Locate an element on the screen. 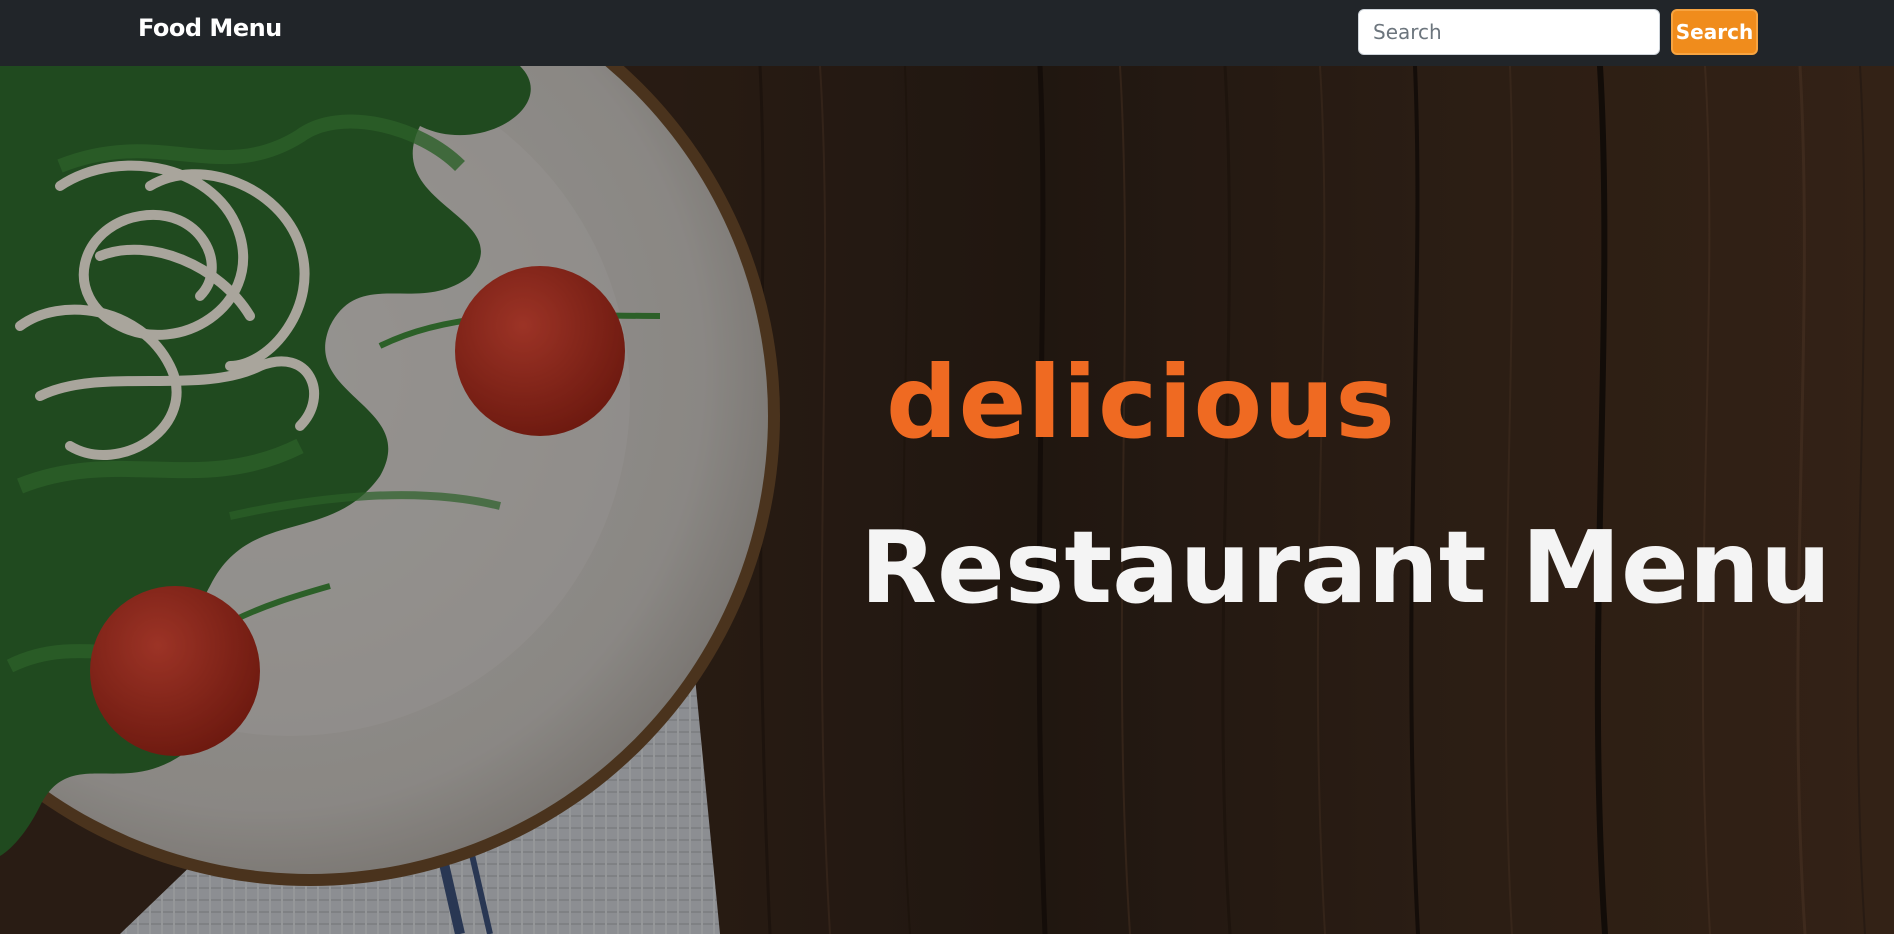  brand-link: Food Menu is located at coordinates (210, 28).